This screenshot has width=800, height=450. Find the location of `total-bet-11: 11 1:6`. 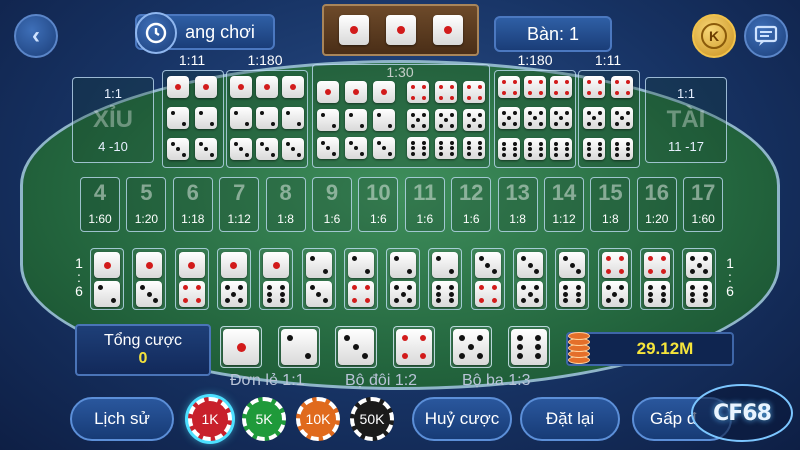

total-bet-11: 11 1:6 is located at coordinates (424, 204).